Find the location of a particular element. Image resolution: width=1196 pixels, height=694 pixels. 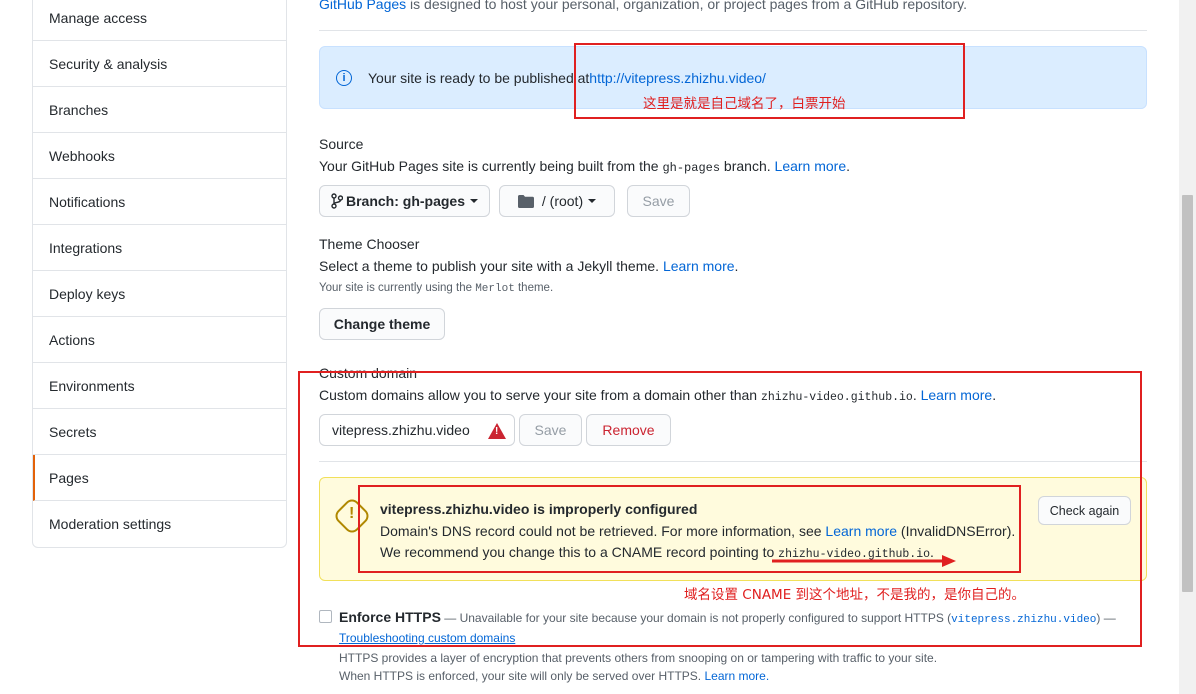

theme-name: Merlot is located at coordinates (495, 289).